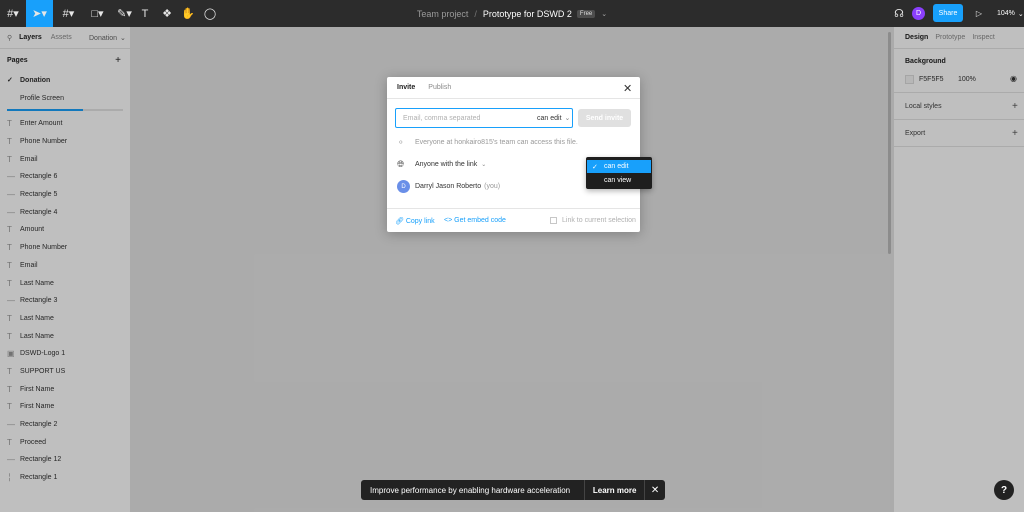 The width and height of the screenshot is (1024, 512). I want to click on share-button: Share, so click(948, 13).